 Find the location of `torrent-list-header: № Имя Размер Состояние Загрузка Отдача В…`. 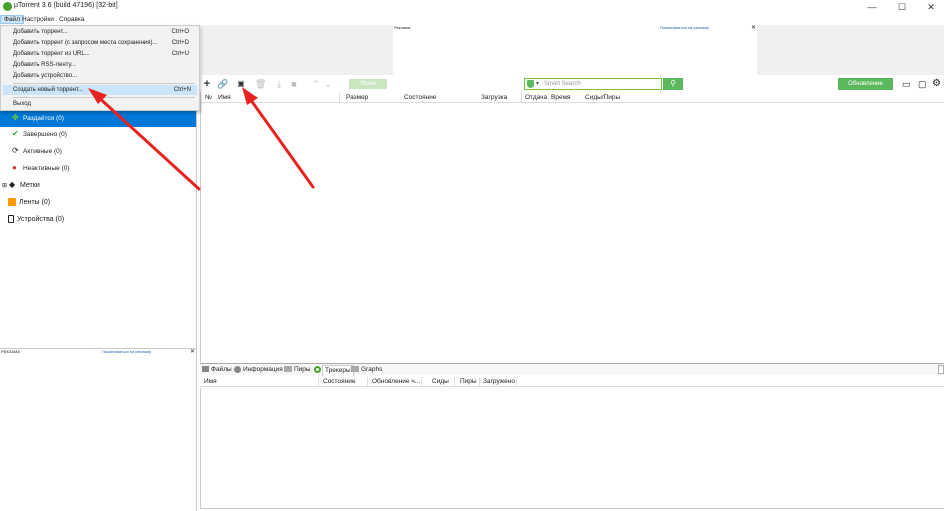

torrent-list-header: № Имя Размер Состояние Загрузка Отдача В… is located at coordinates (572, 97).